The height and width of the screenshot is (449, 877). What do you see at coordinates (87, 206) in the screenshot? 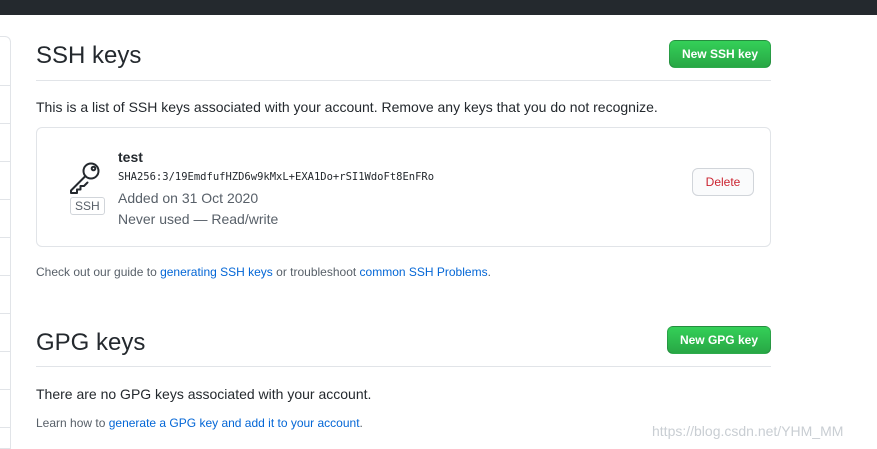
I see `ssh-key-type-label: SSH` at bounding box center [87, 206].